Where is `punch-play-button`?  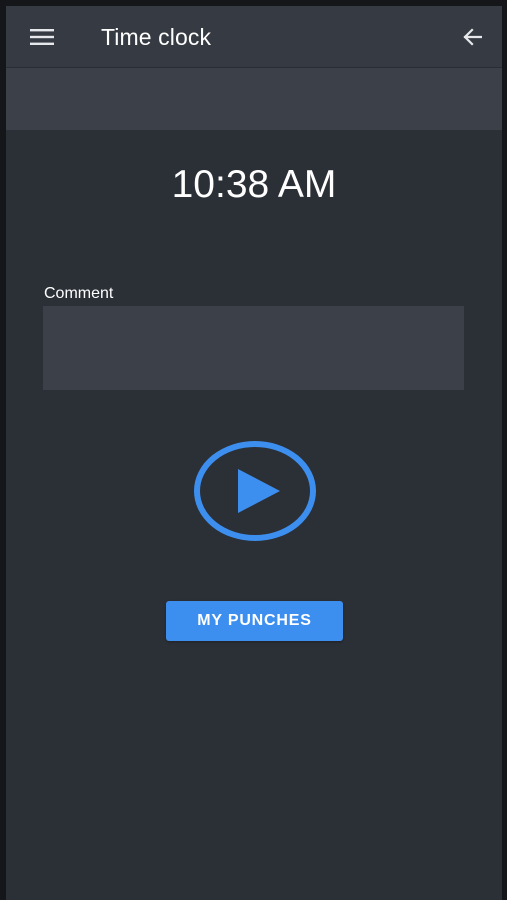
punch-play-button is located at coordinates (255, 491).